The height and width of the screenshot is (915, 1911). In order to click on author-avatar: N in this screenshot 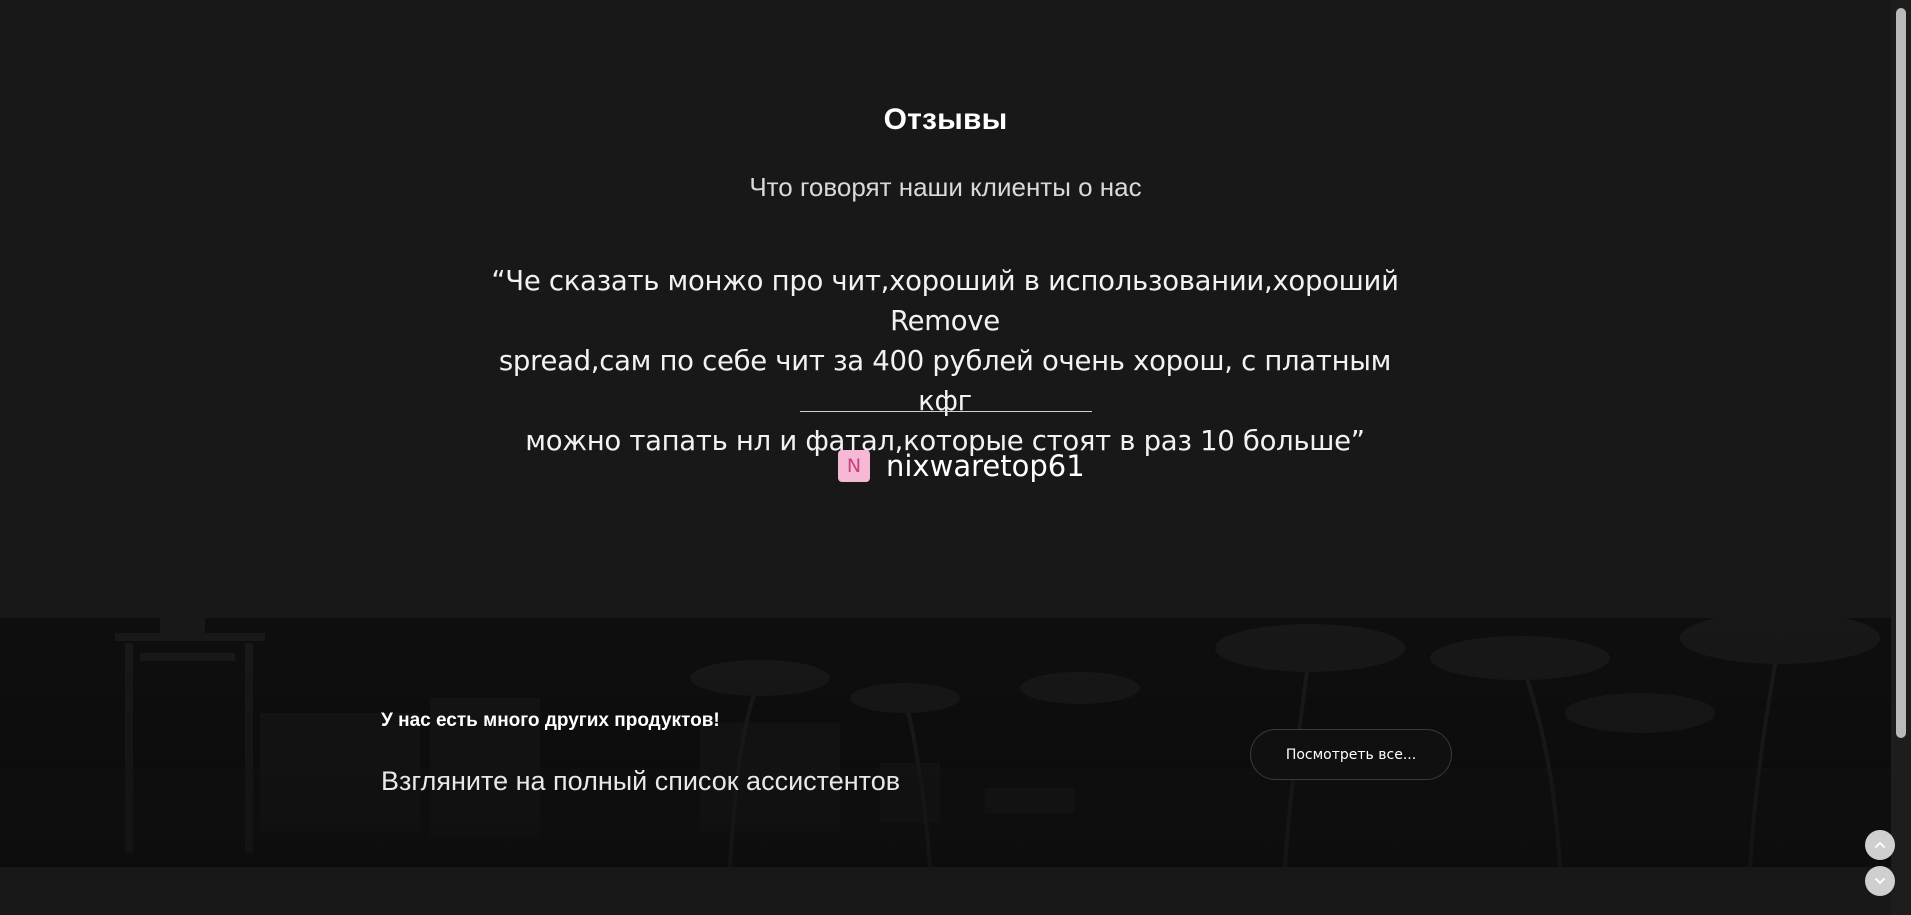, I will do `click(854, 466)`.